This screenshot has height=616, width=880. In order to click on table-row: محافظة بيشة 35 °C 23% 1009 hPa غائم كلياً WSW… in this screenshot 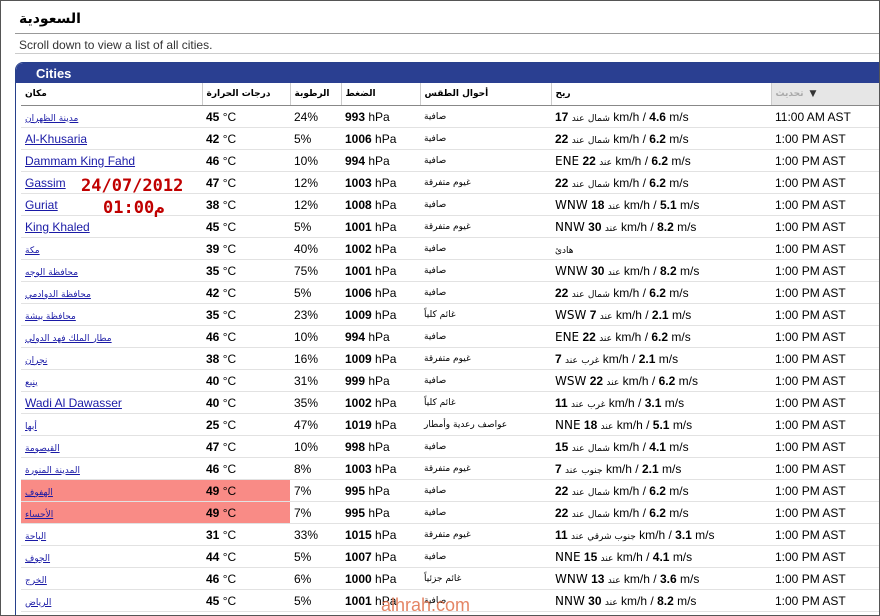, I will do `click(450, 314)`.